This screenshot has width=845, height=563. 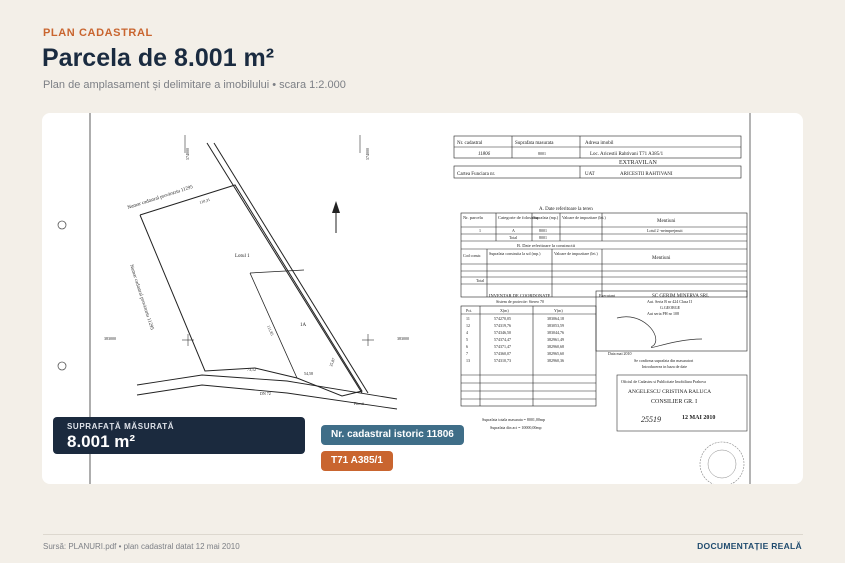 I want to click on sb-h2: Valoare de impozitare (lei.), so click(x=576, y=253).